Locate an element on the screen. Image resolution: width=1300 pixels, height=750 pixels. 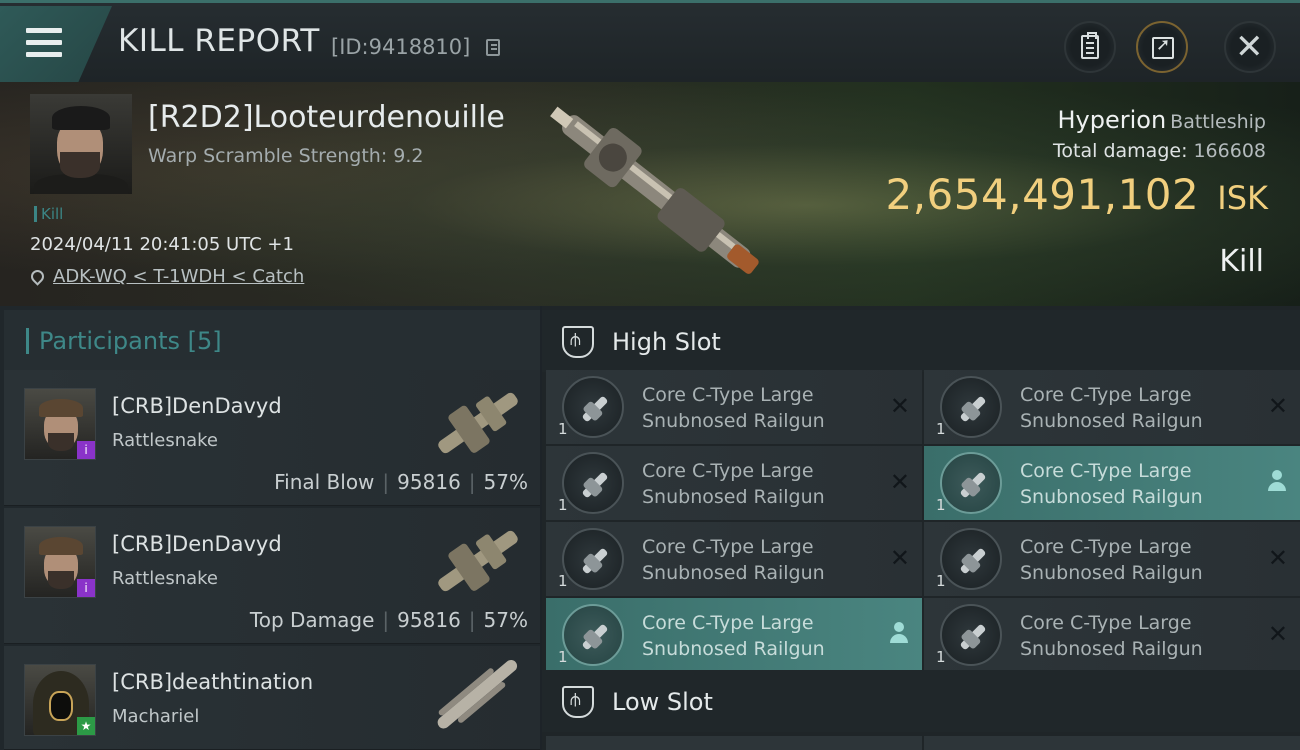
close-button: ✕ is located at coordinates (1250, 47).